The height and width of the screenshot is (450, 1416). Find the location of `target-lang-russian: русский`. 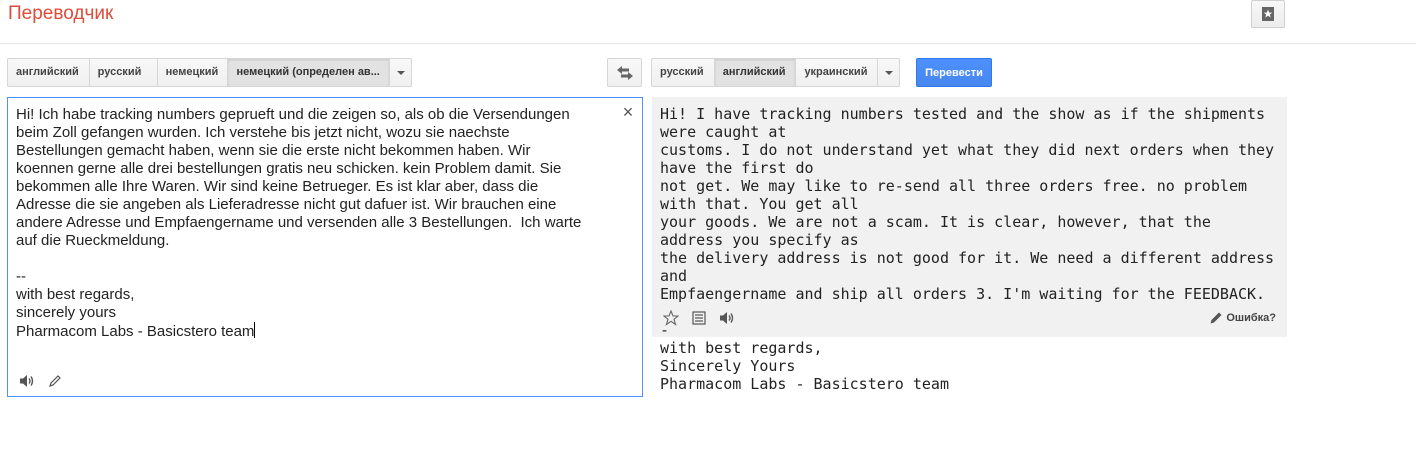

target-lang-russian: русский is located at coordinates (683, 72).